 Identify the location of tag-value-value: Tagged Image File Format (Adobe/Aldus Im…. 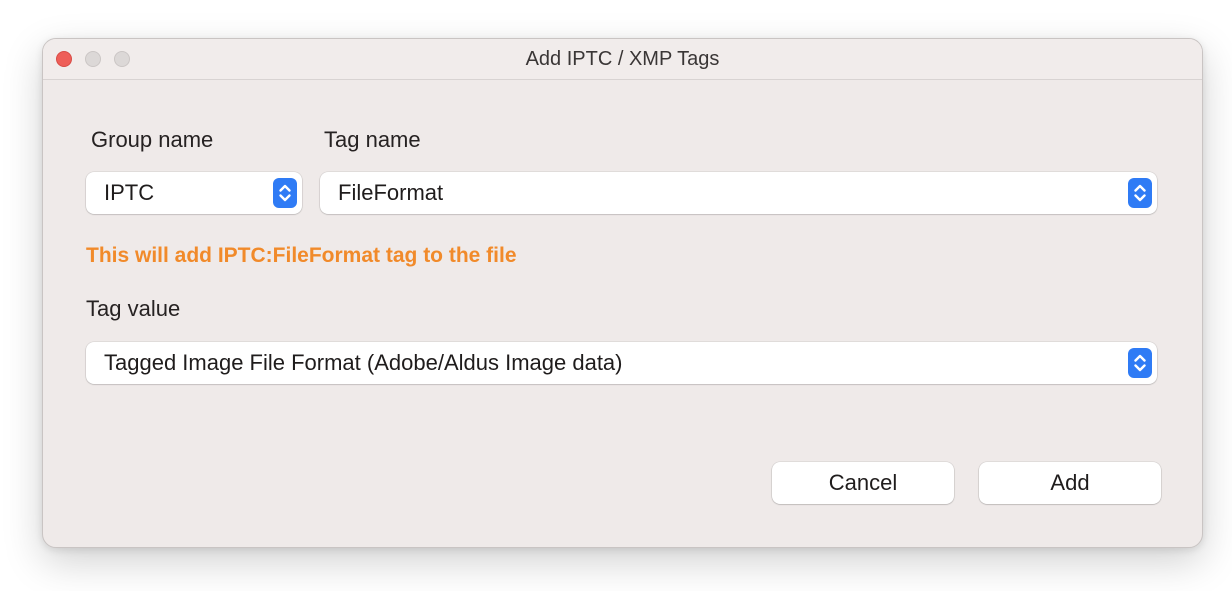
(363, 362).